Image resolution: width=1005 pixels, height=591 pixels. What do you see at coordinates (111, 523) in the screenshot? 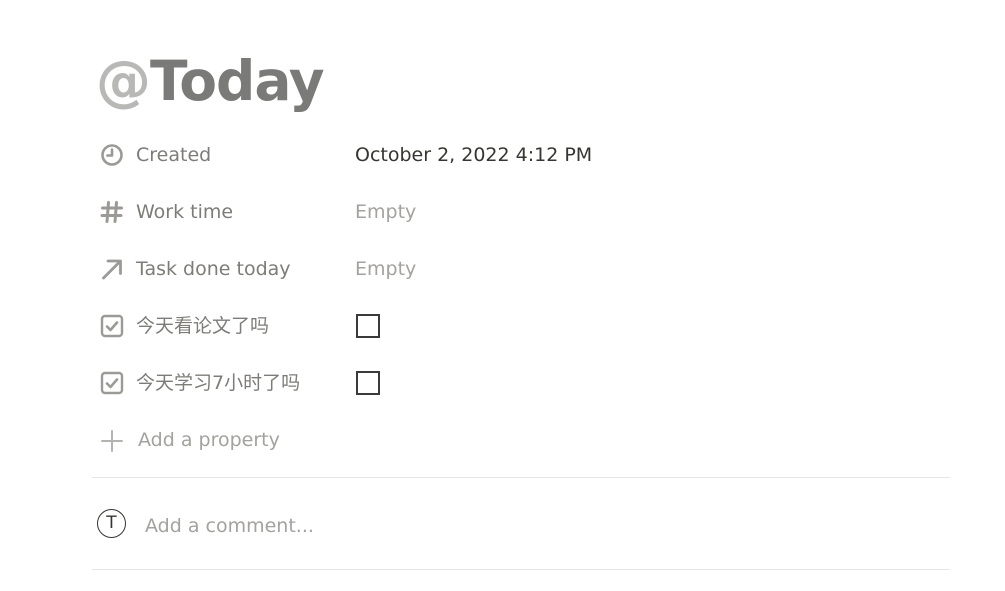
I see `avatar: T` at bounding box center [111, 523].